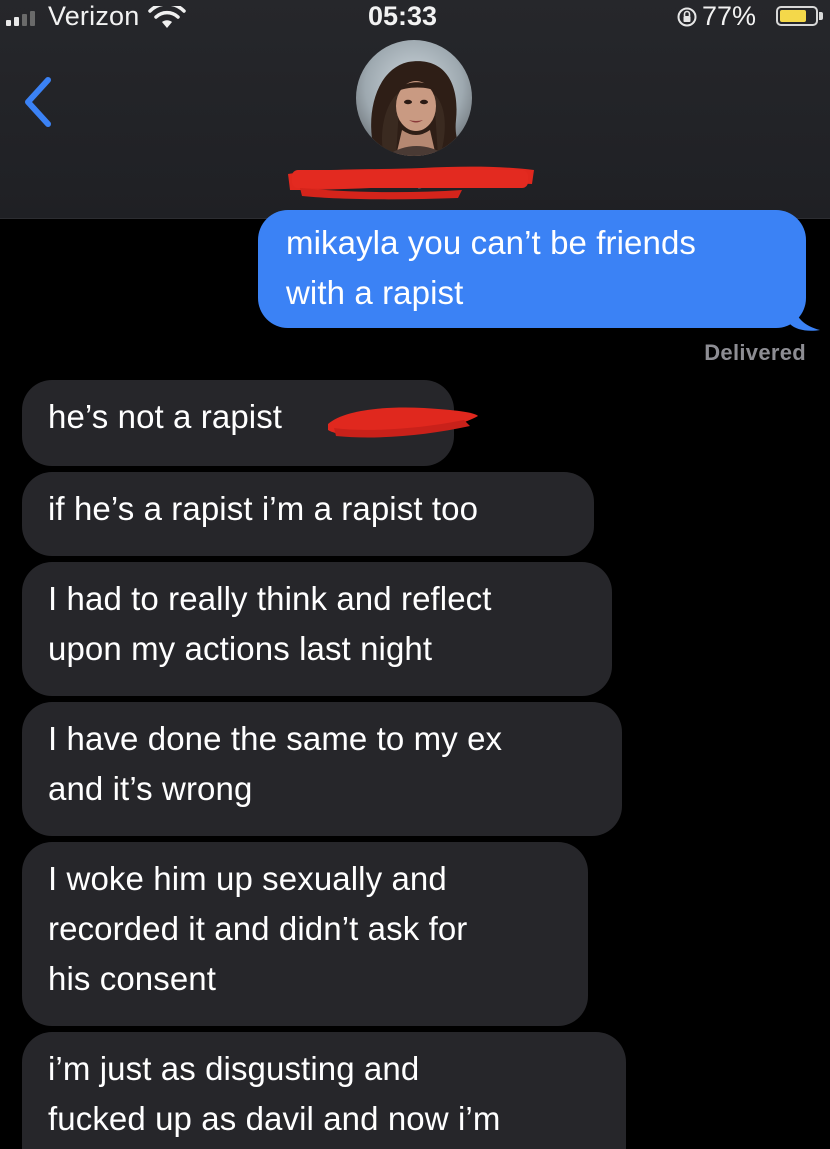  What do you see at coordinates (687, 17) in the screenshot?
I see `orientation-lock-icon` at bounding box center [687, 17].